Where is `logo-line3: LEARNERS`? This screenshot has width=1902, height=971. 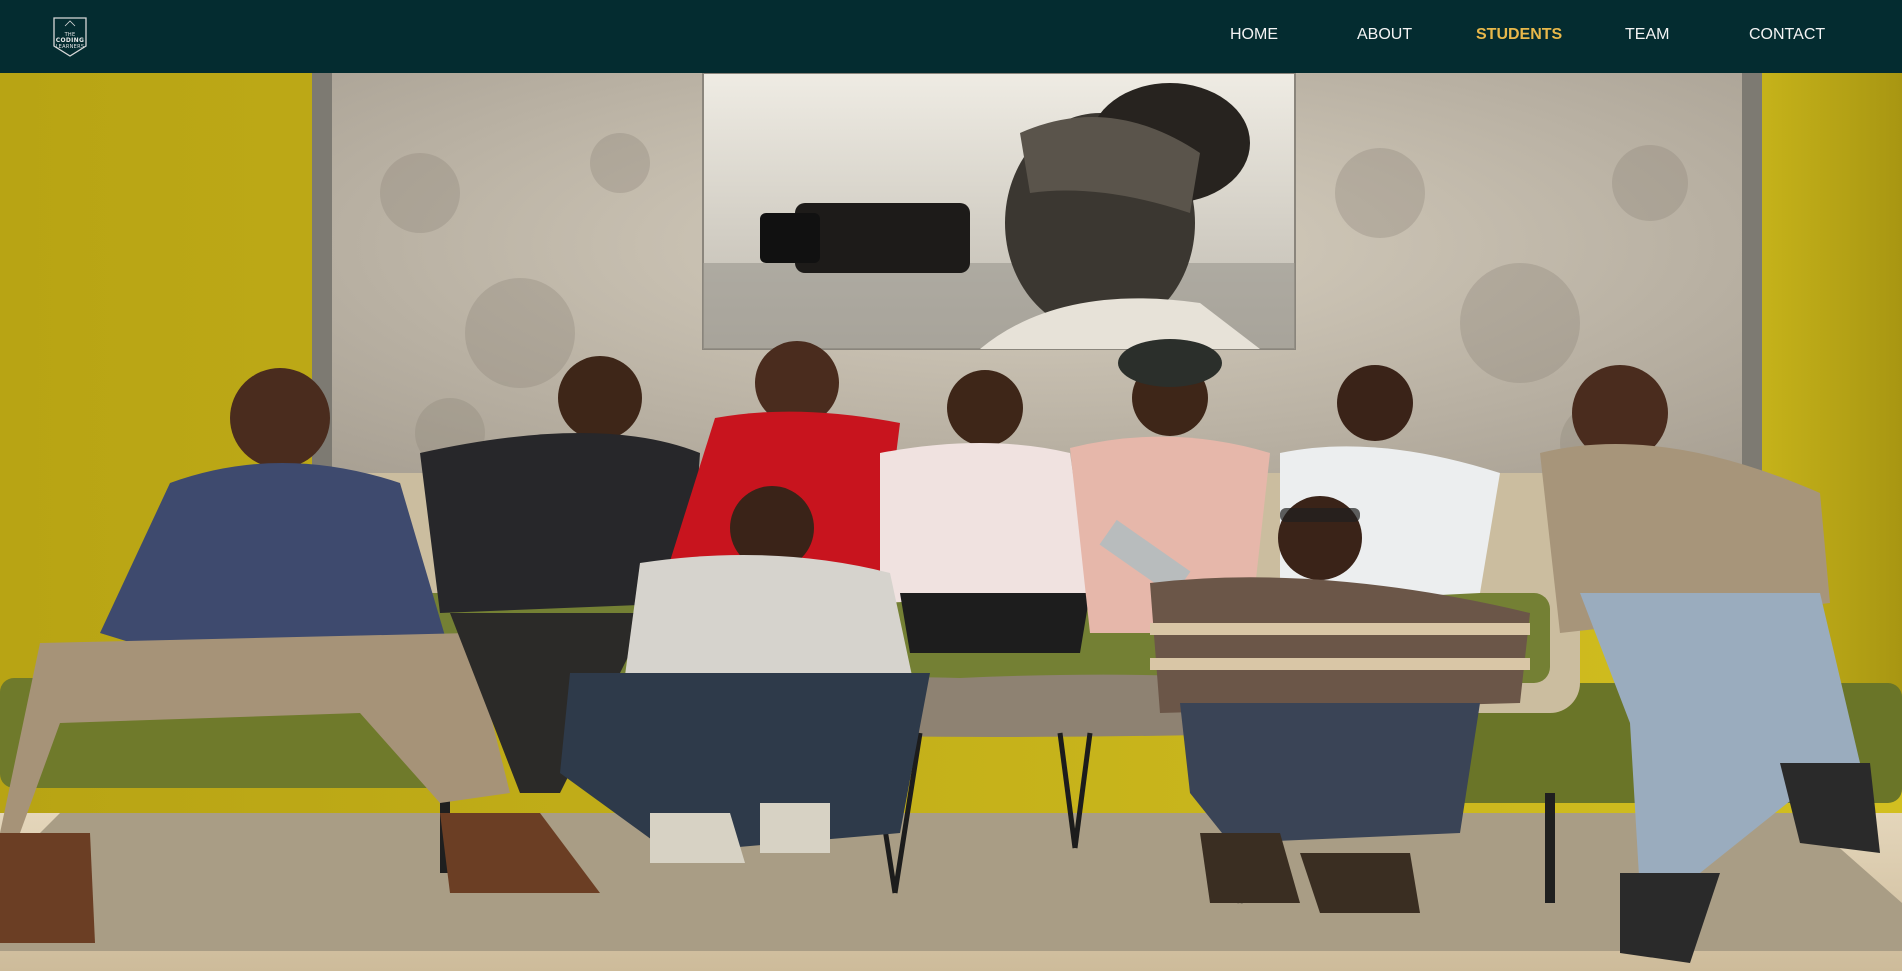
logo-line3: LEARNERS is located at coordinates (70, 47).